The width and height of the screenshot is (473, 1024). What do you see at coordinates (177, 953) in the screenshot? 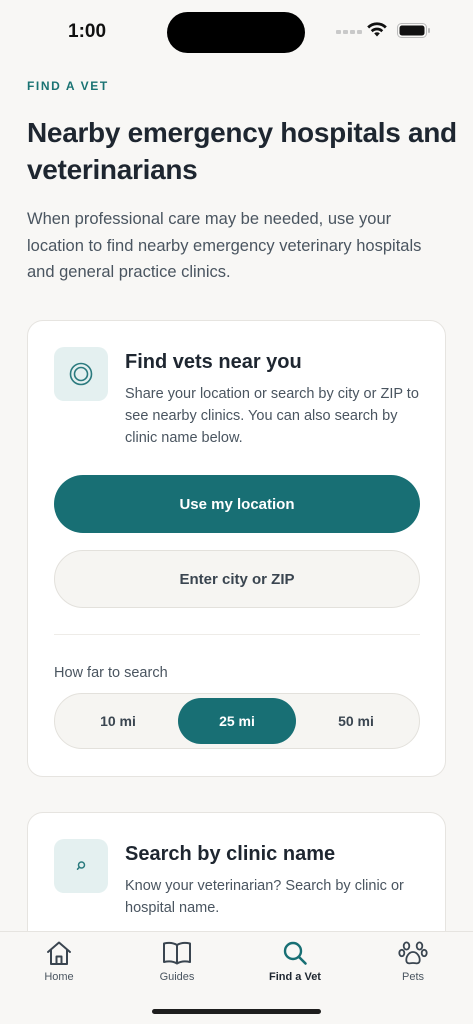
I see `book-icon` at bounding box center [177, 953].